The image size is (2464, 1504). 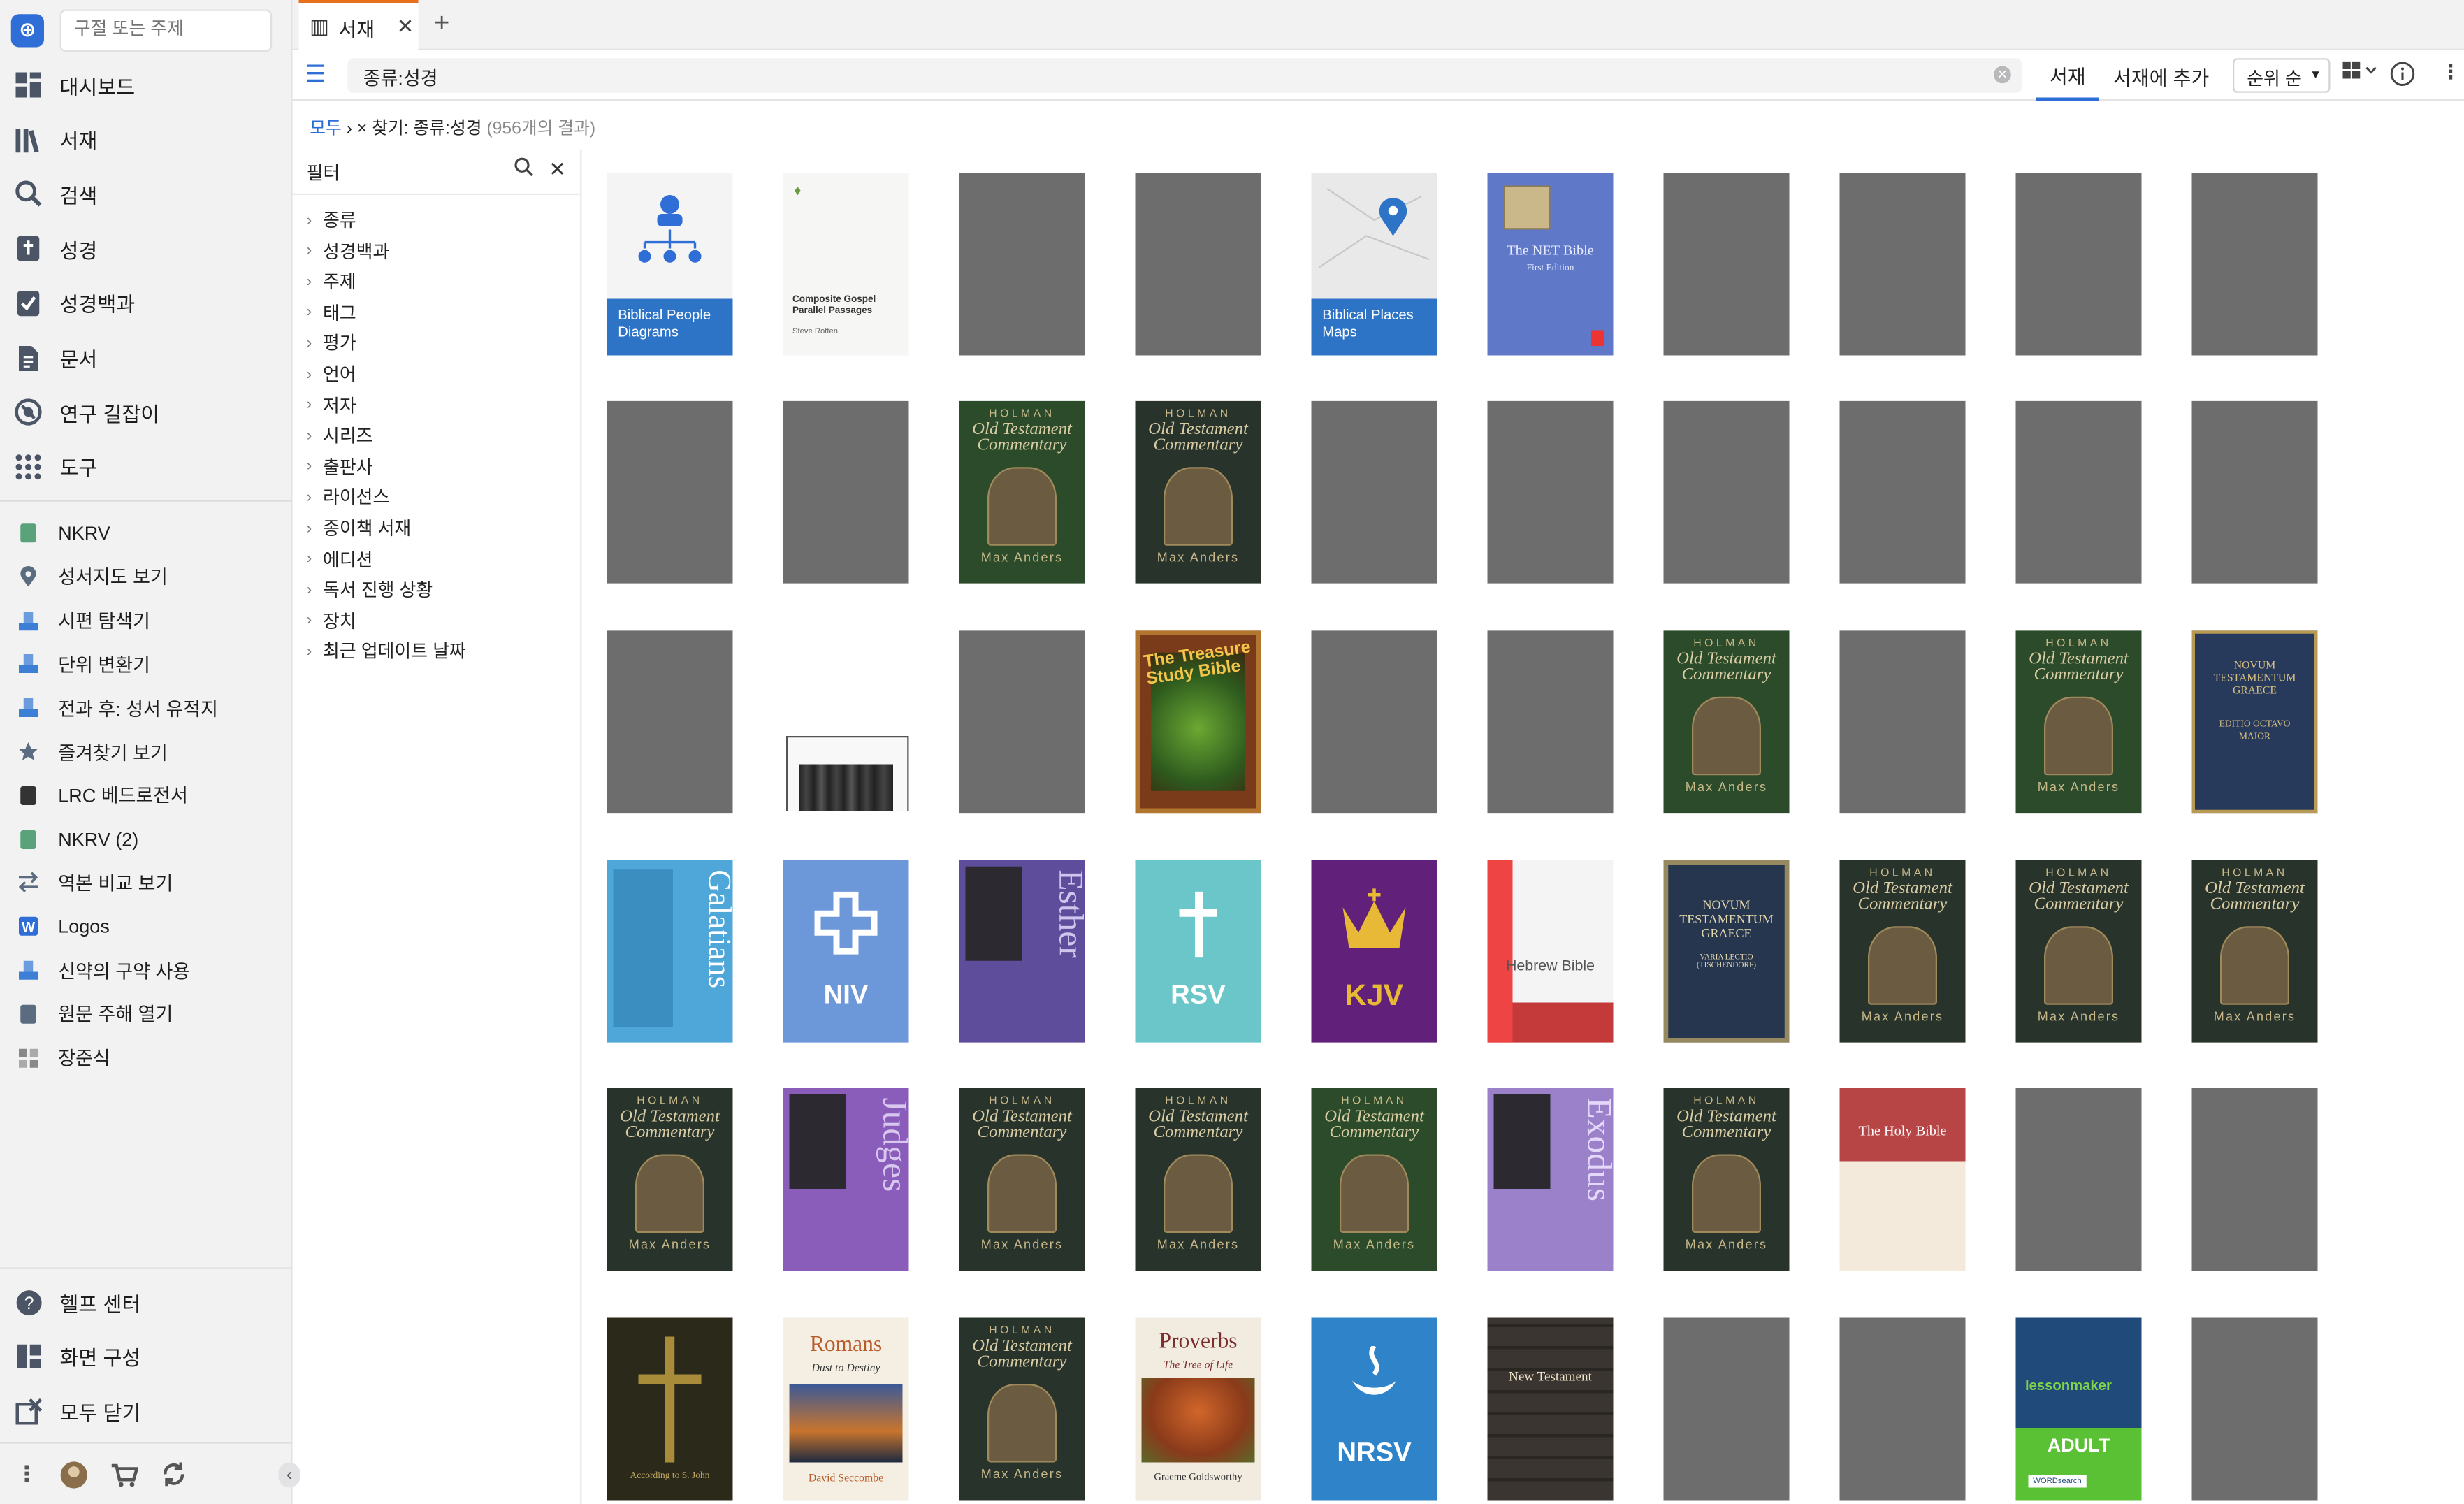 What do you see at coordinates (74, 1474) in the screenshot?
I see `avatar` at bounding box center [74, 1474].